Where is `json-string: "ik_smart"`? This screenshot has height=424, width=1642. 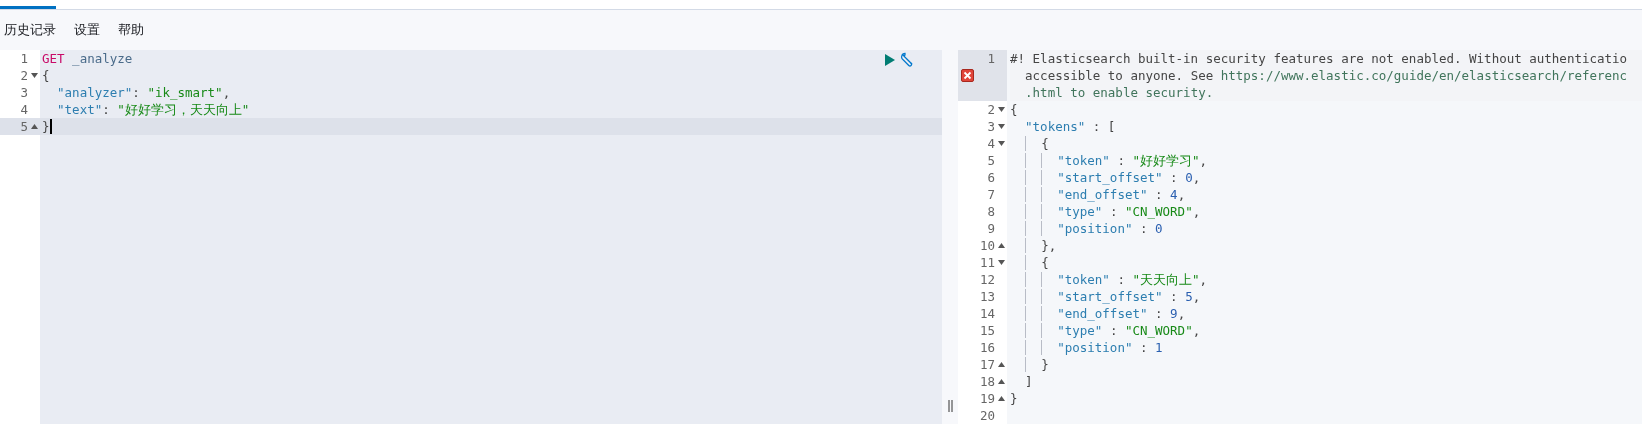 json-string: "ik_smart" is located at coordinates (185, 92).